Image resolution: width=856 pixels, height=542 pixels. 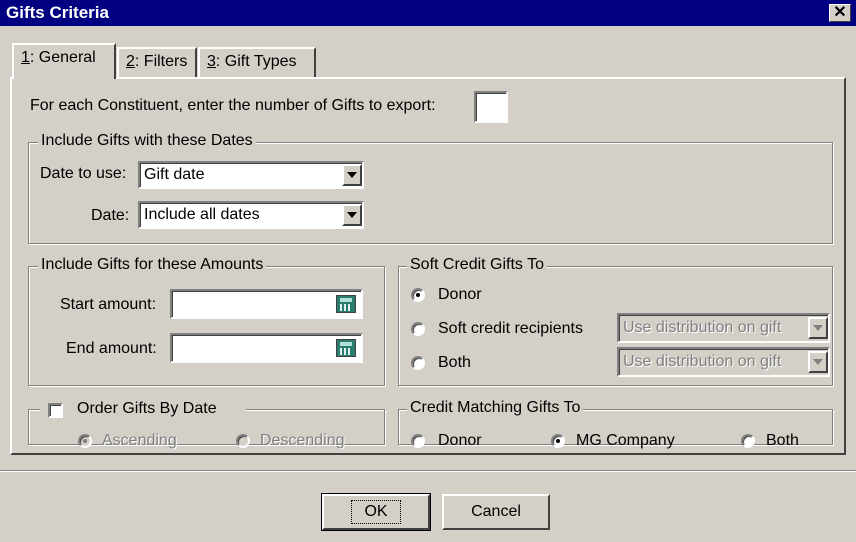 What do you see at coordinates (302, 440) in the screenshot?
I see `descending-label: Descending` at bounding box center [302, 440].